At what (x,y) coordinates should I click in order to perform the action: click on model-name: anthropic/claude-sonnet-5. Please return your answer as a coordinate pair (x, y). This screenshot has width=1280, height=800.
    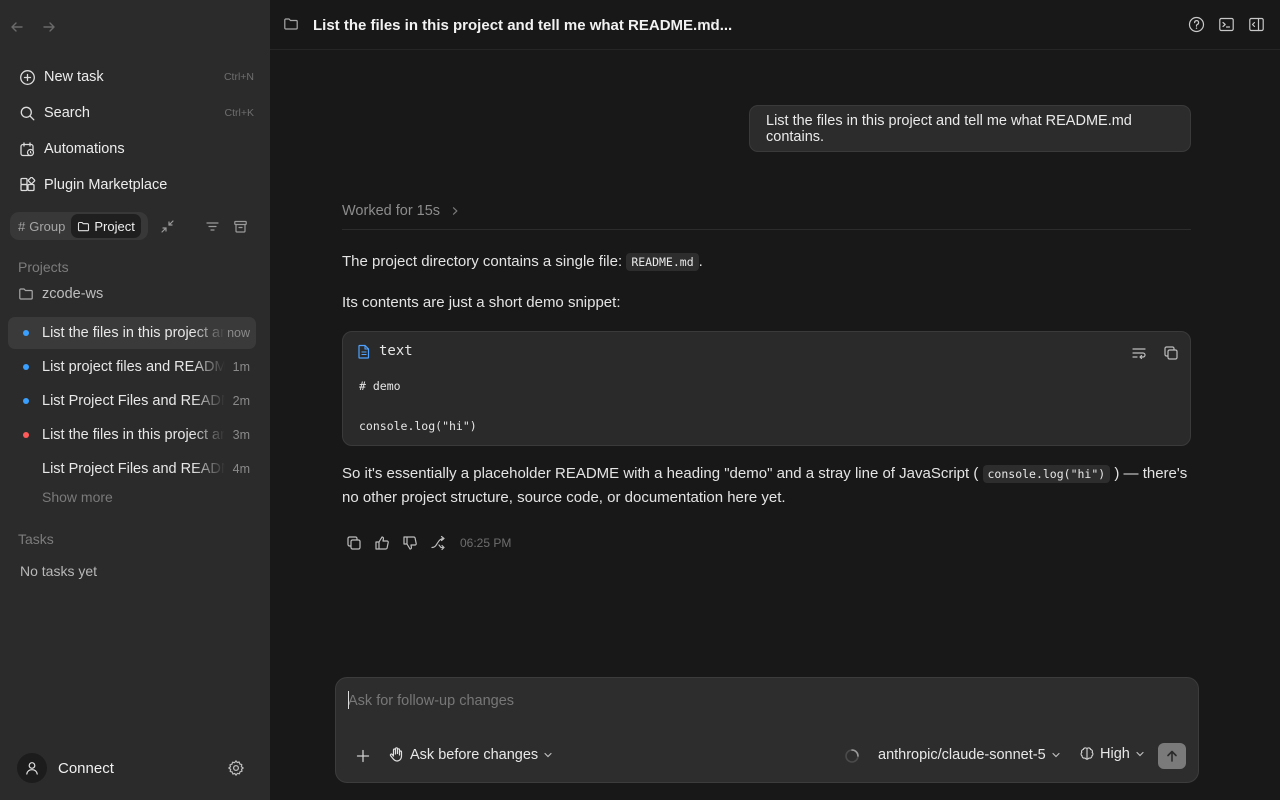
    Looking at the image, I should click on (962, 755).